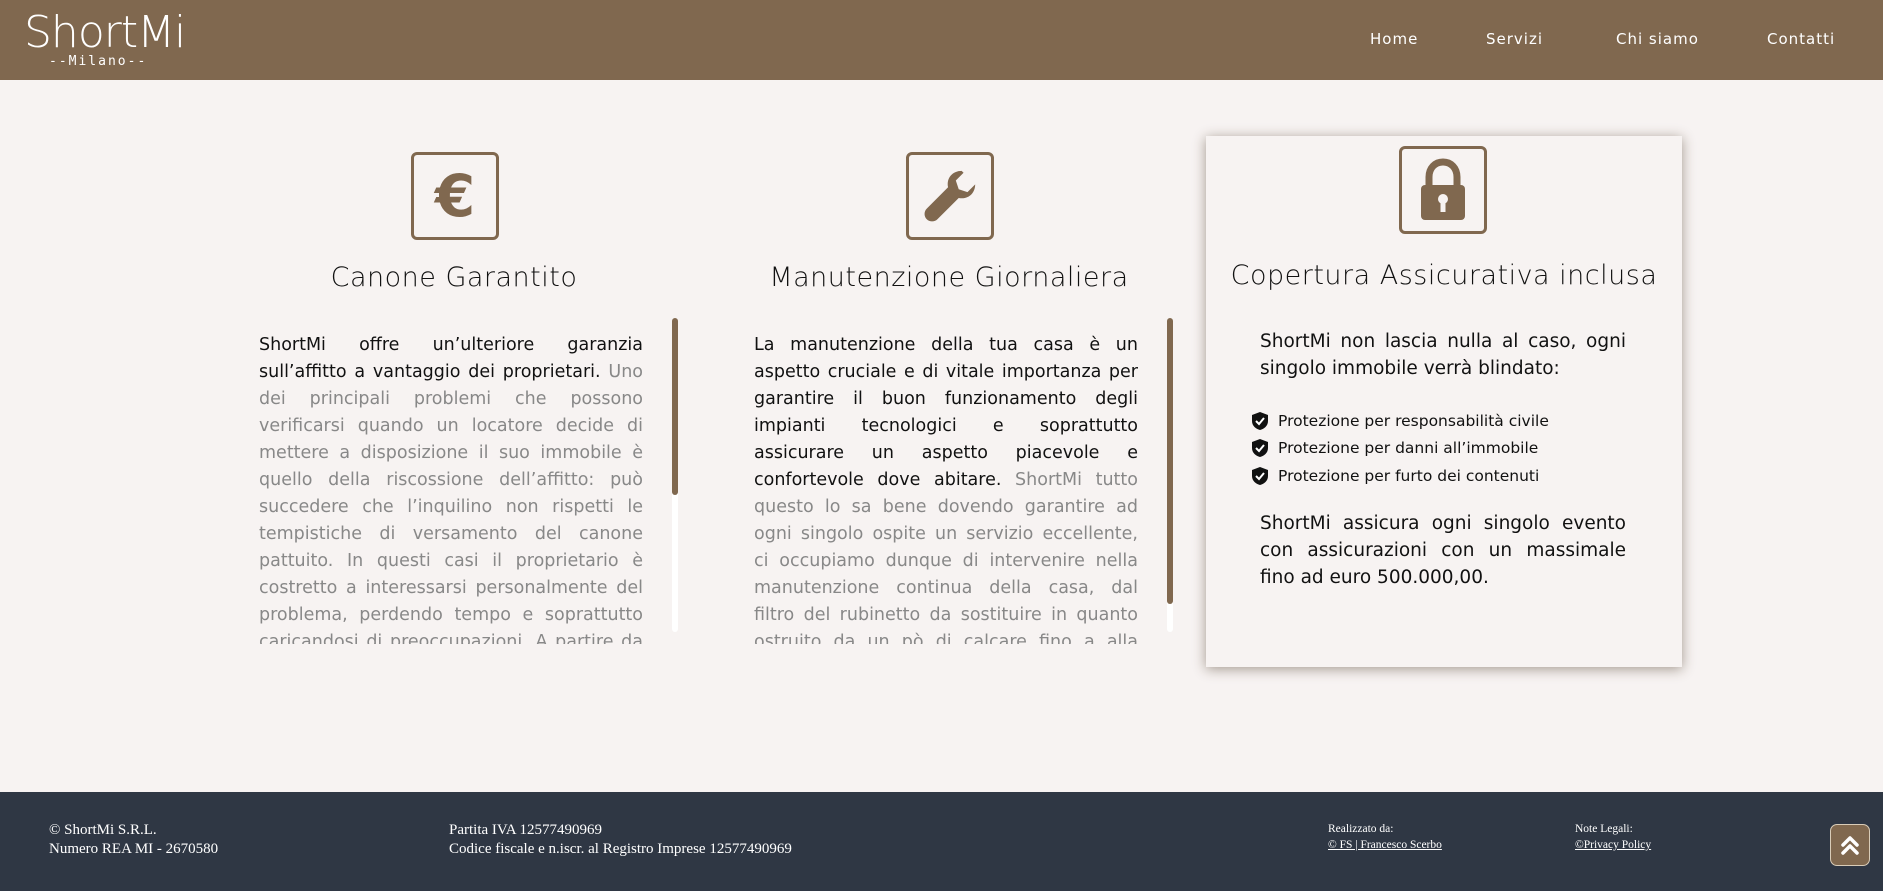  What do you see at coordinates (526, 830) in the screenshot?
I see `partita-iva: Partita IVA 12577490969` at bounding box center [526, 830].